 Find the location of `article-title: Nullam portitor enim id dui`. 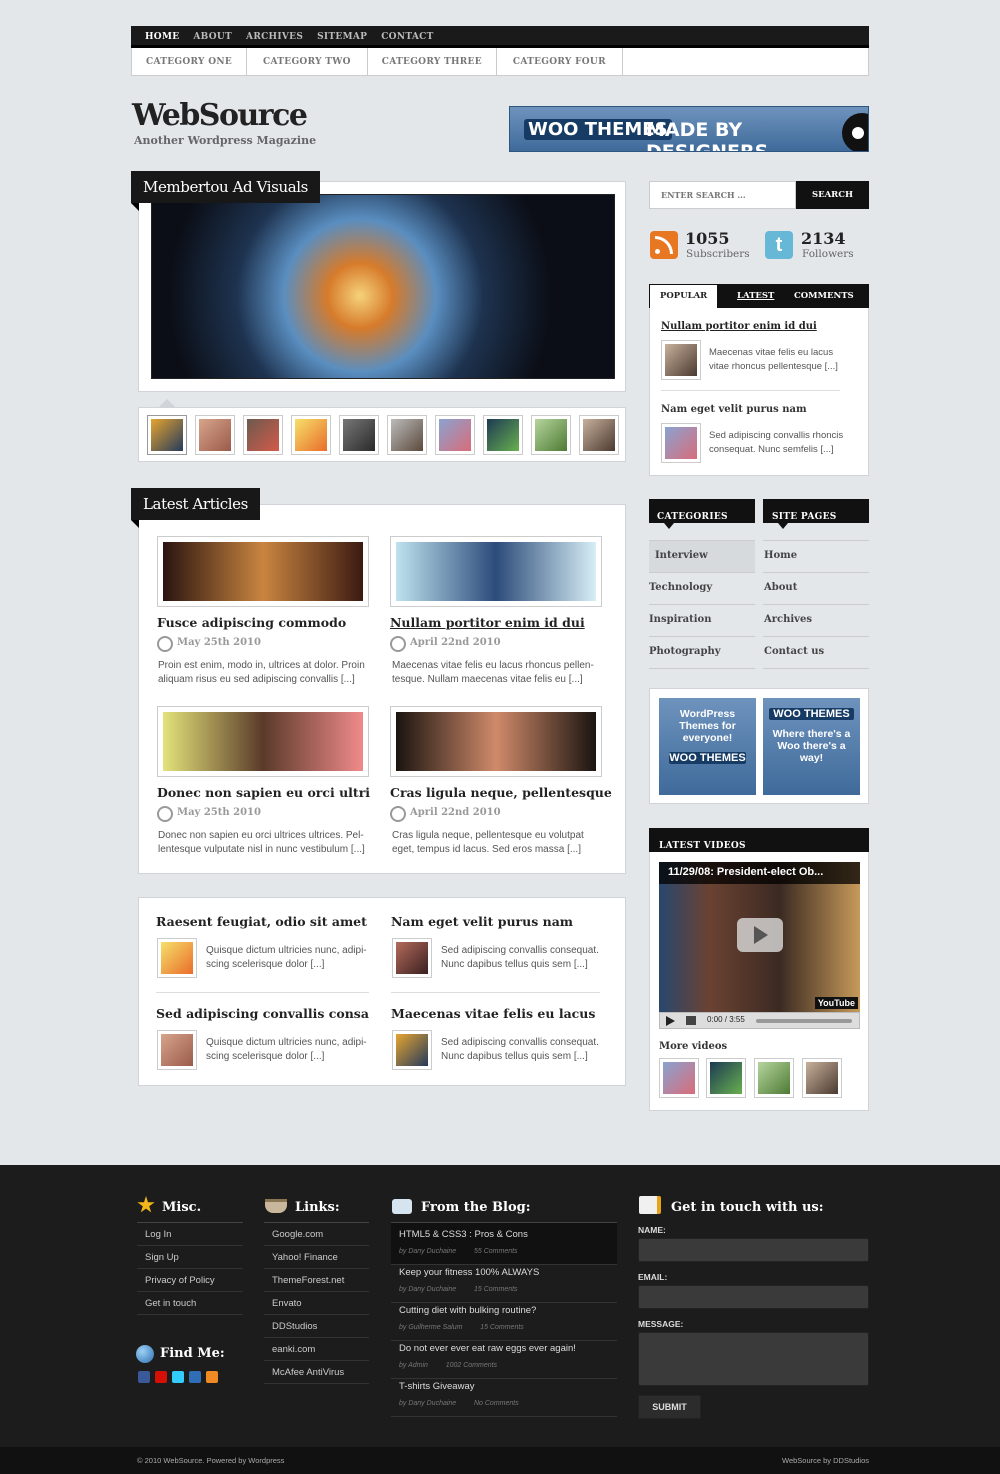

article-title: Nullam portitor enim id dui is located at coordinates (487, 622).